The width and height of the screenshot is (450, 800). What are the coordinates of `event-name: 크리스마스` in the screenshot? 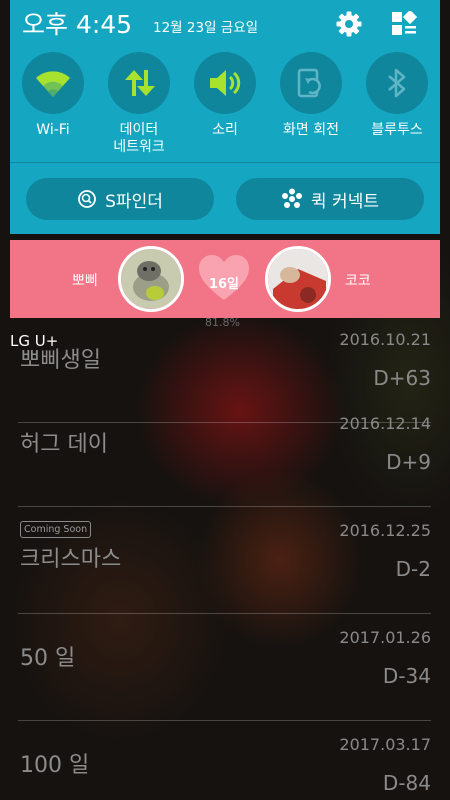 It's located at (71, 559).